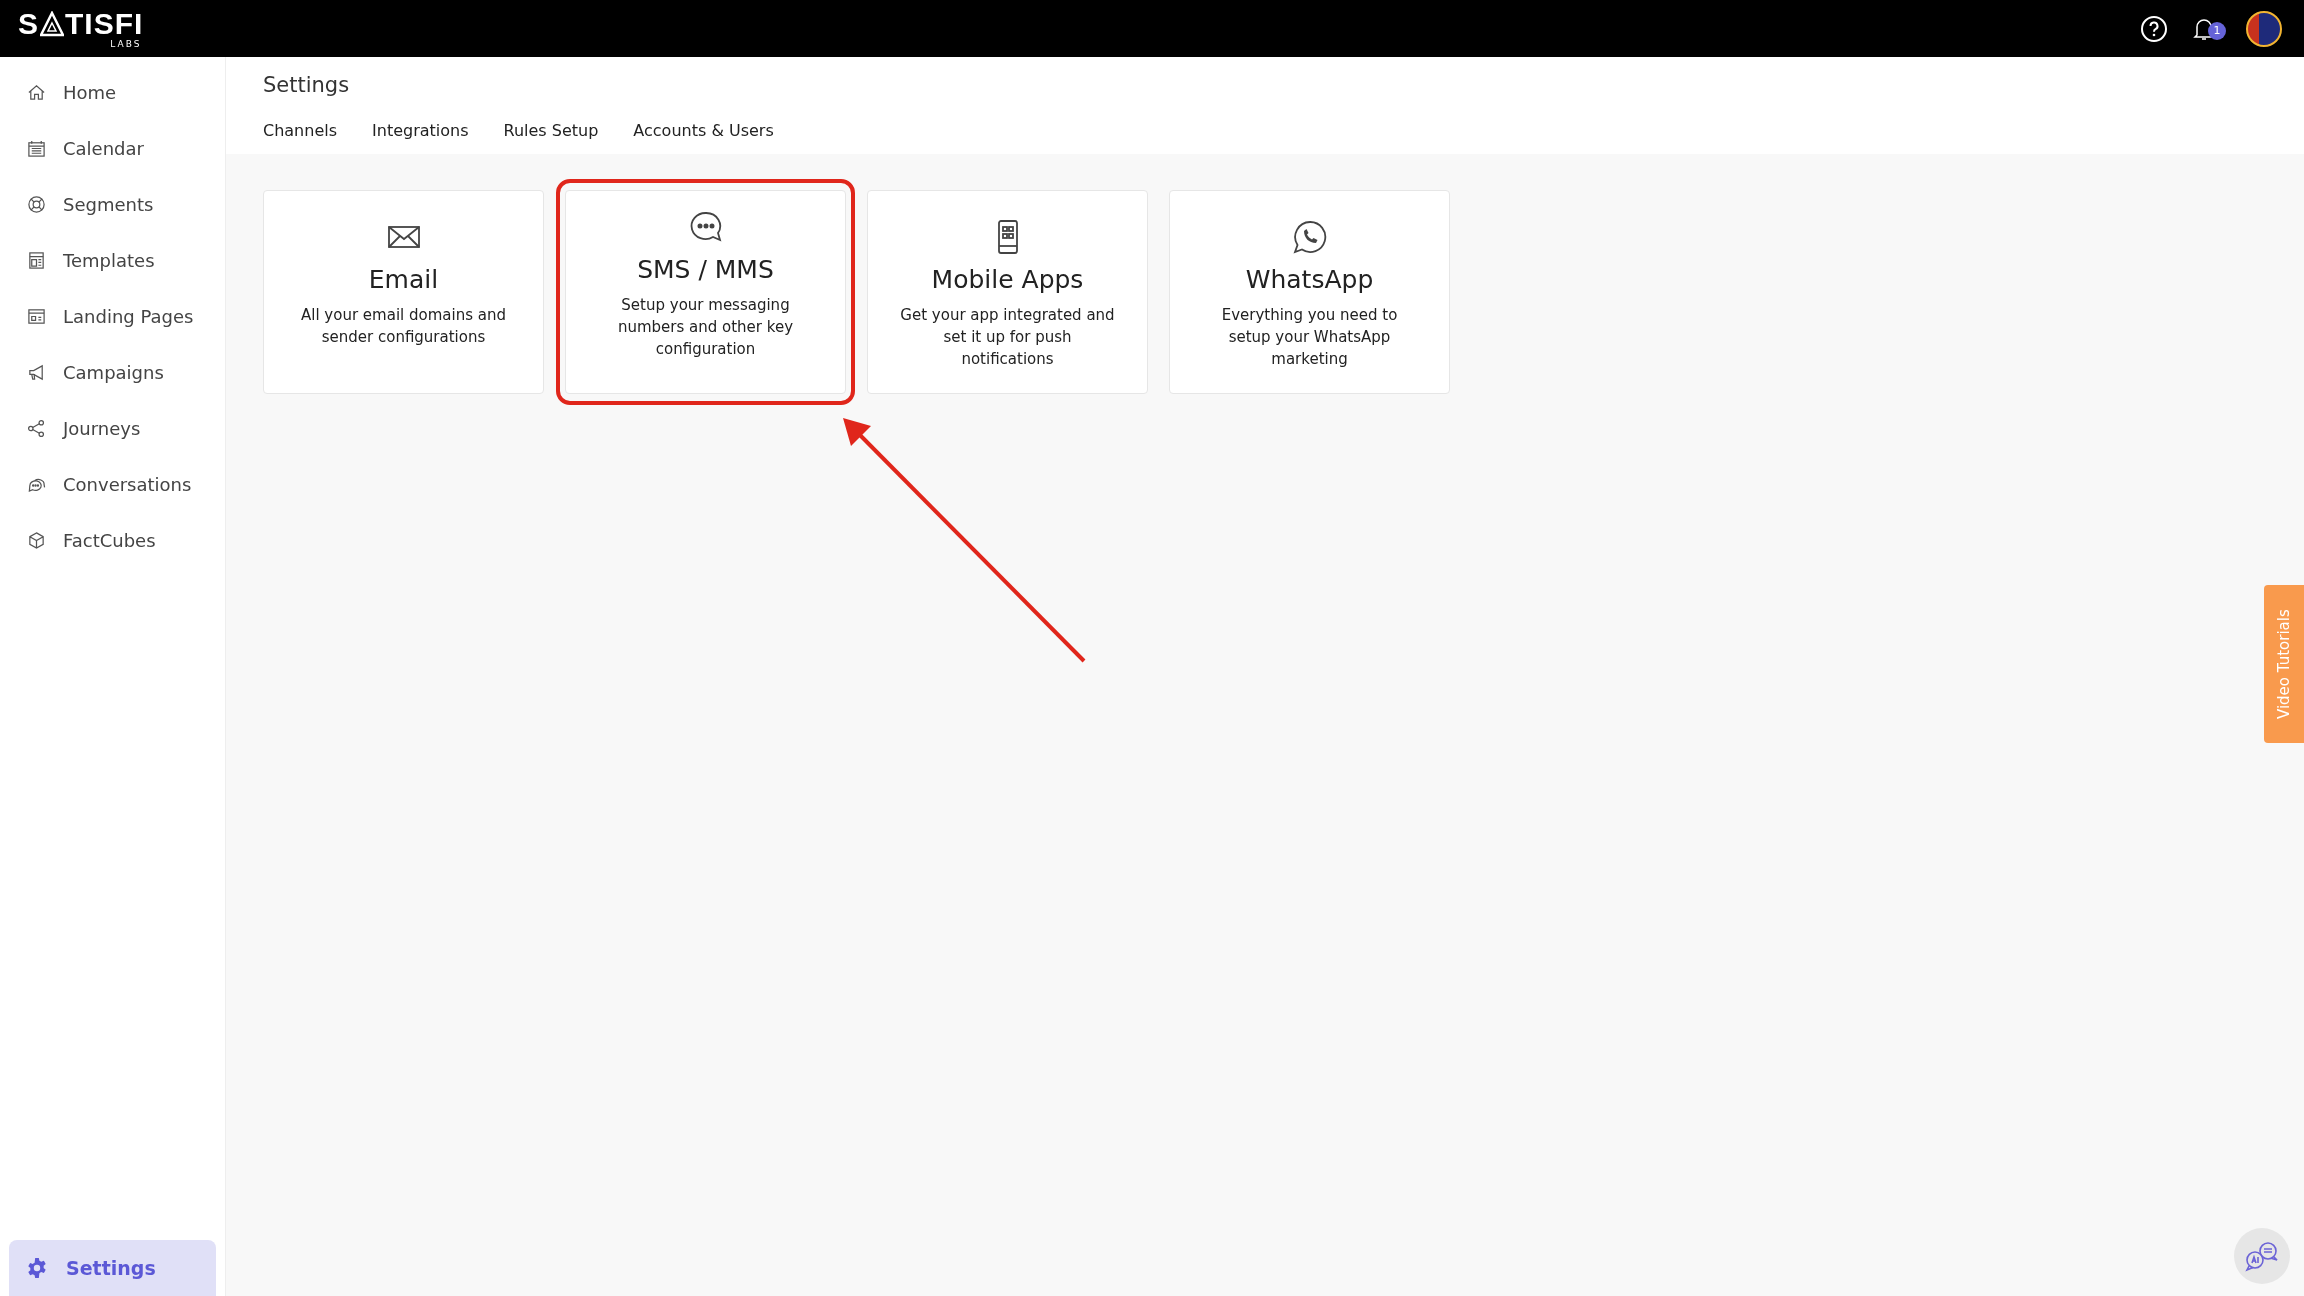 The height and width of the screenshot is (1296, 2304). What do you see at coordinates (1007, 279) in the screenshot?
I see `card-title: Mobile Apps` at bounding box center [1007, 279].